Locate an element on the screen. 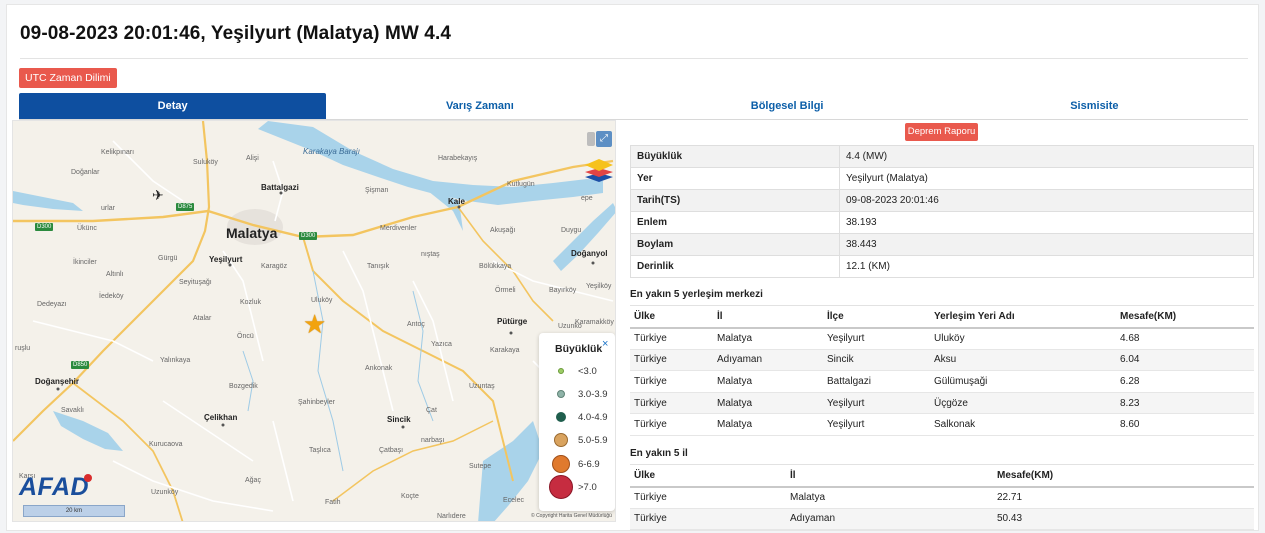 The image size is (1265, 533). map-label: Koçte is located at coordinates (410, 496).